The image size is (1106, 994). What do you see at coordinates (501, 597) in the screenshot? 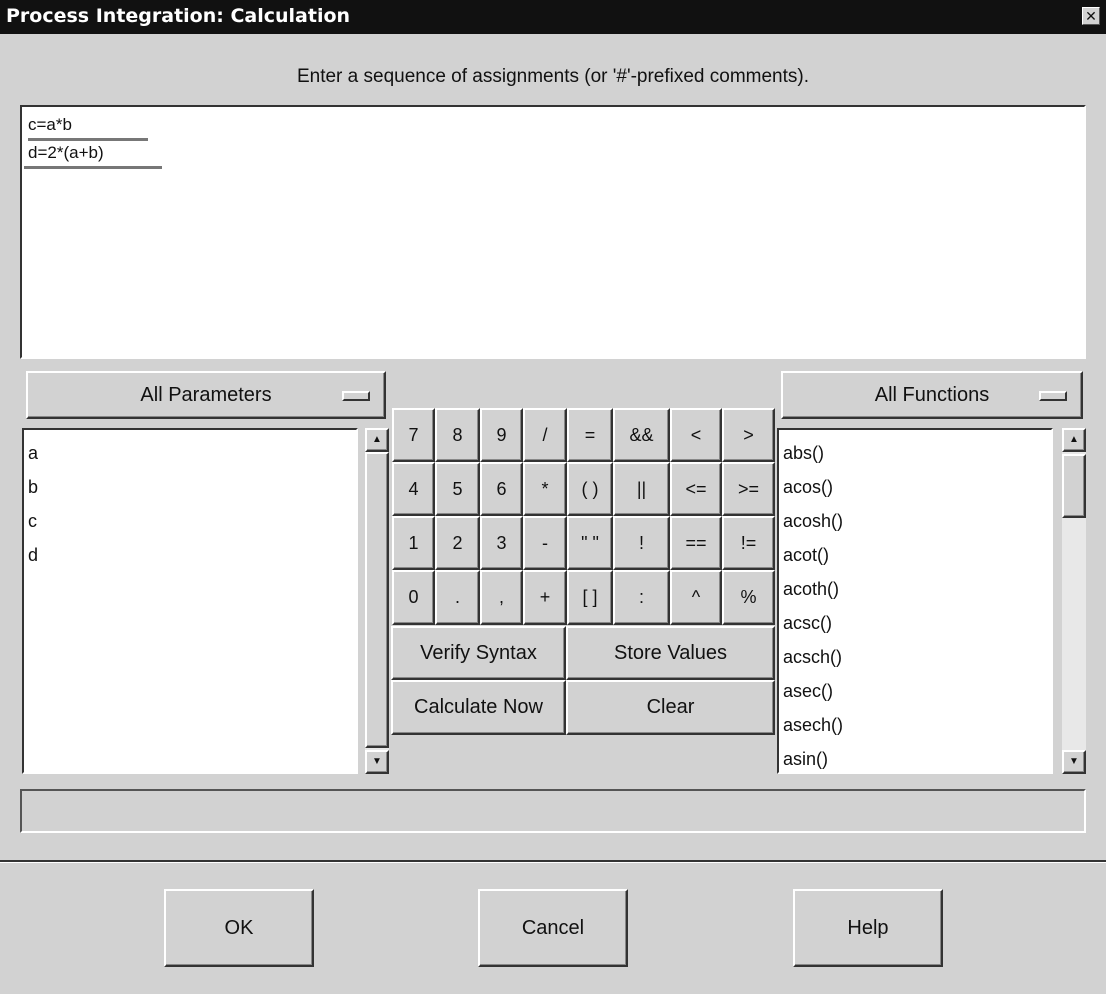
I see `keypad-key: ,` at bounding box center [501, 597].